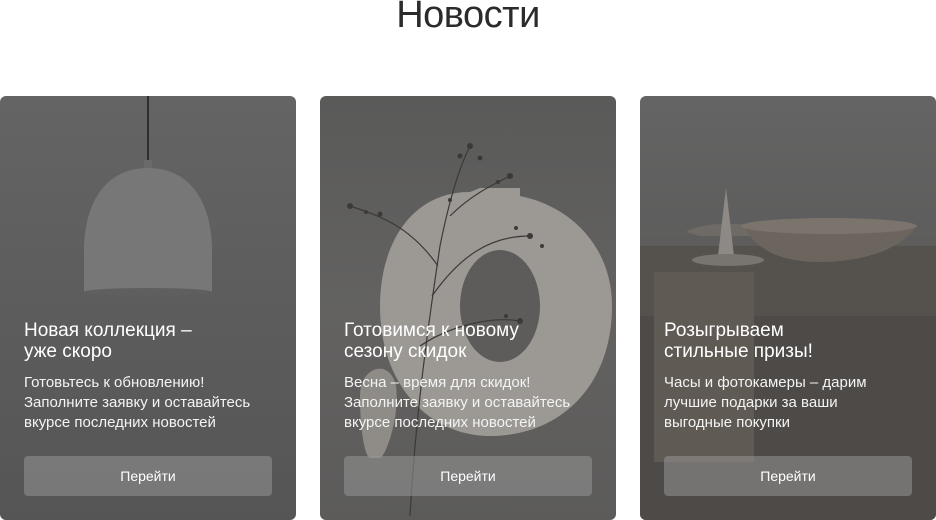 This screenshot has height=520, width=936. I want to click on card-title: Розыгрываем стильные призы!, so click(738, 341).